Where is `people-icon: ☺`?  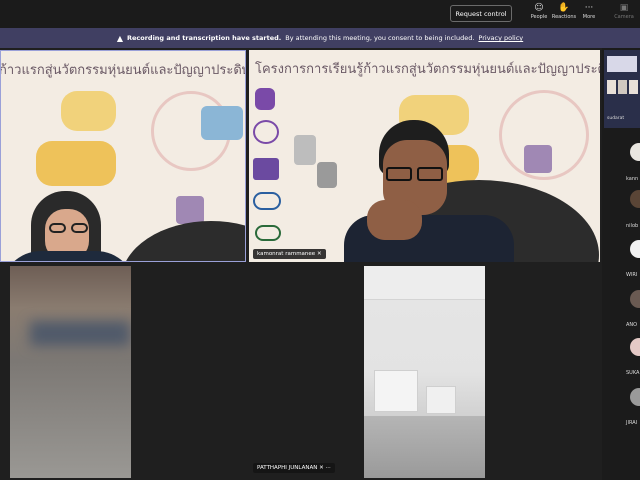
people-icon: ☺ is located at coordinates (539, 8).